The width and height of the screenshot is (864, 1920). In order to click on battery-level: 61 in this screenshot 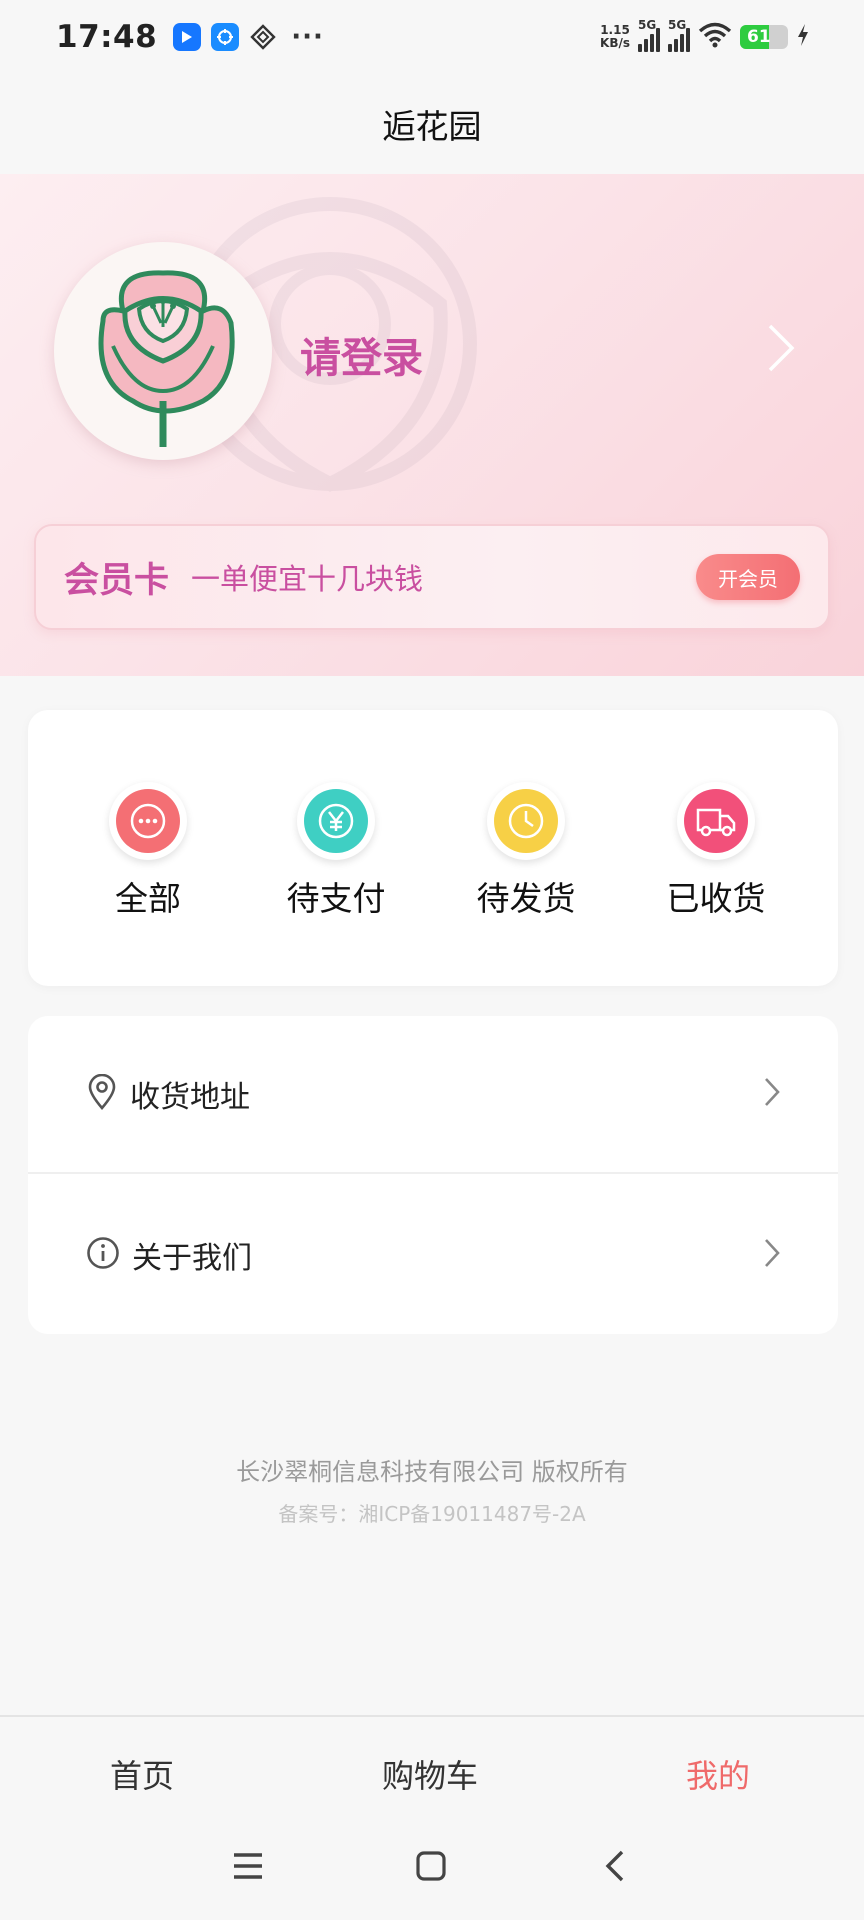, I will do `click(759, 37)`.